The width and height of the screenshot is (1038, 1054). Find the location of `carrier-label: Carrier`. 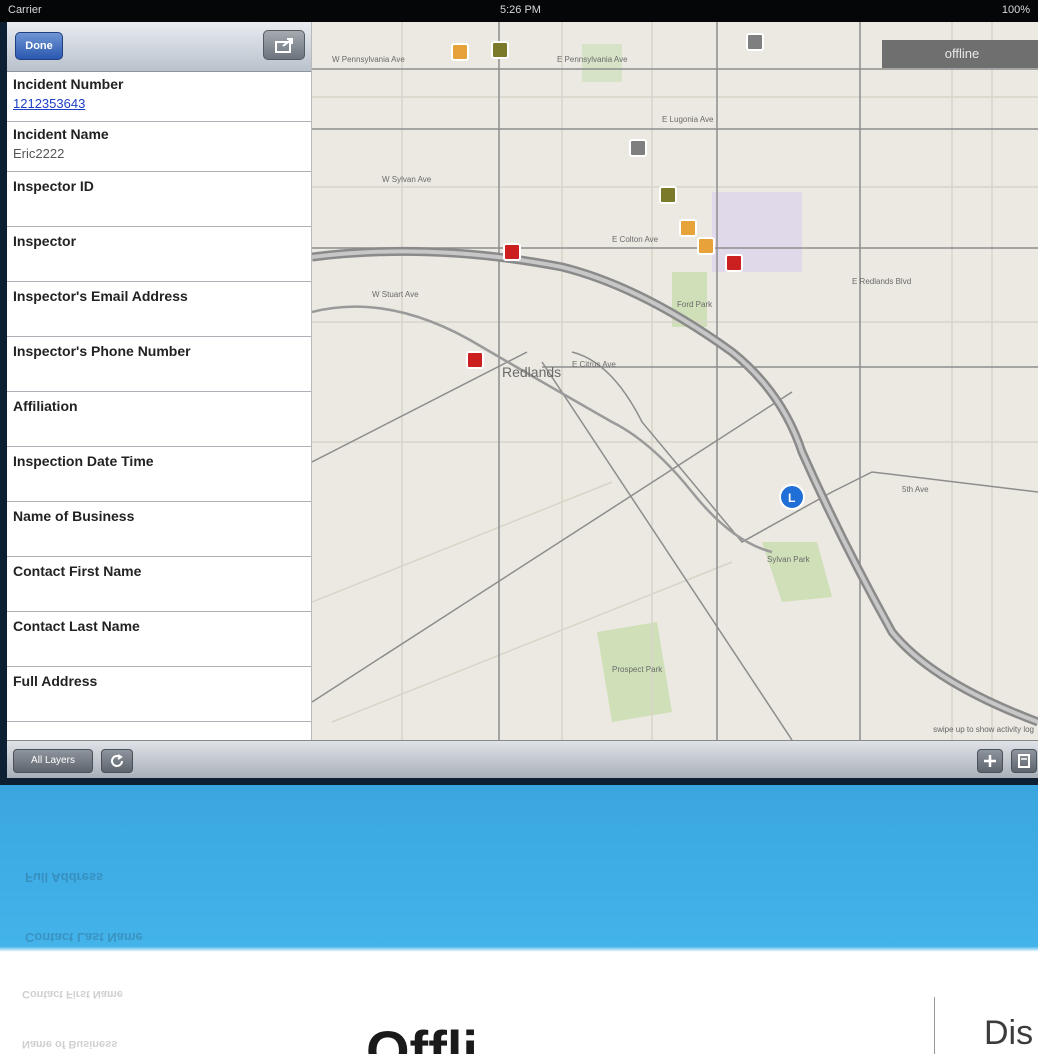

carrier-label: Carrier is located at coordinates (25, 10).